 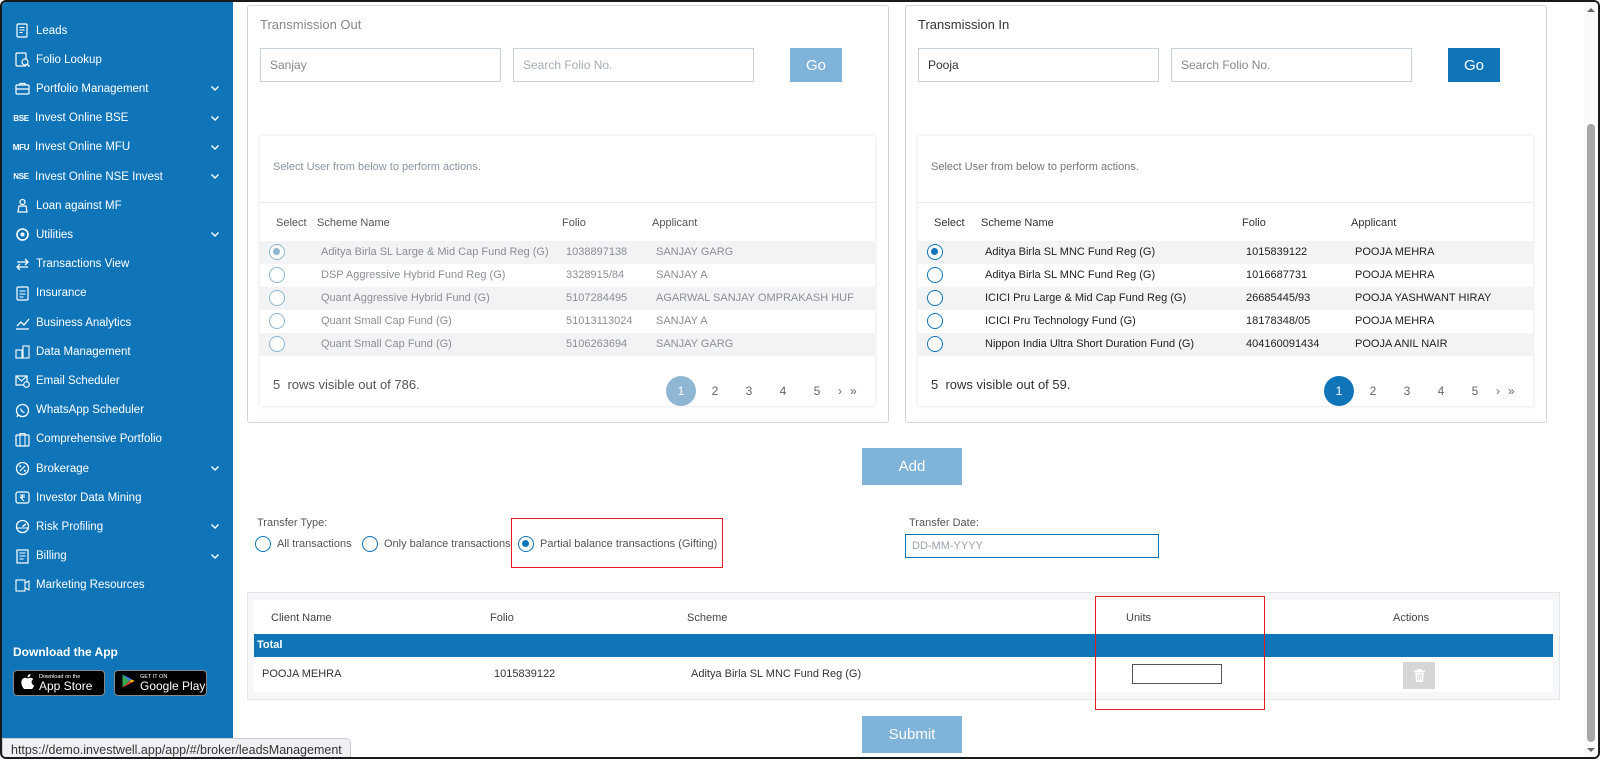 I want to click on sidebar-item-risk-profiling: Risk Profiling, so click(x=117, y=526).